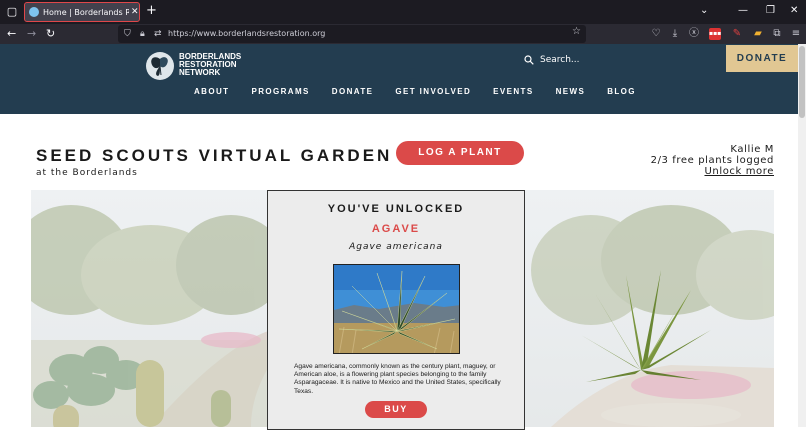 Image resolution: width=806 pixels, height=430 pixels. Describe the element at coordinates (50, 34) in the screenshot. I see `reload-icon: ↻` at that location.